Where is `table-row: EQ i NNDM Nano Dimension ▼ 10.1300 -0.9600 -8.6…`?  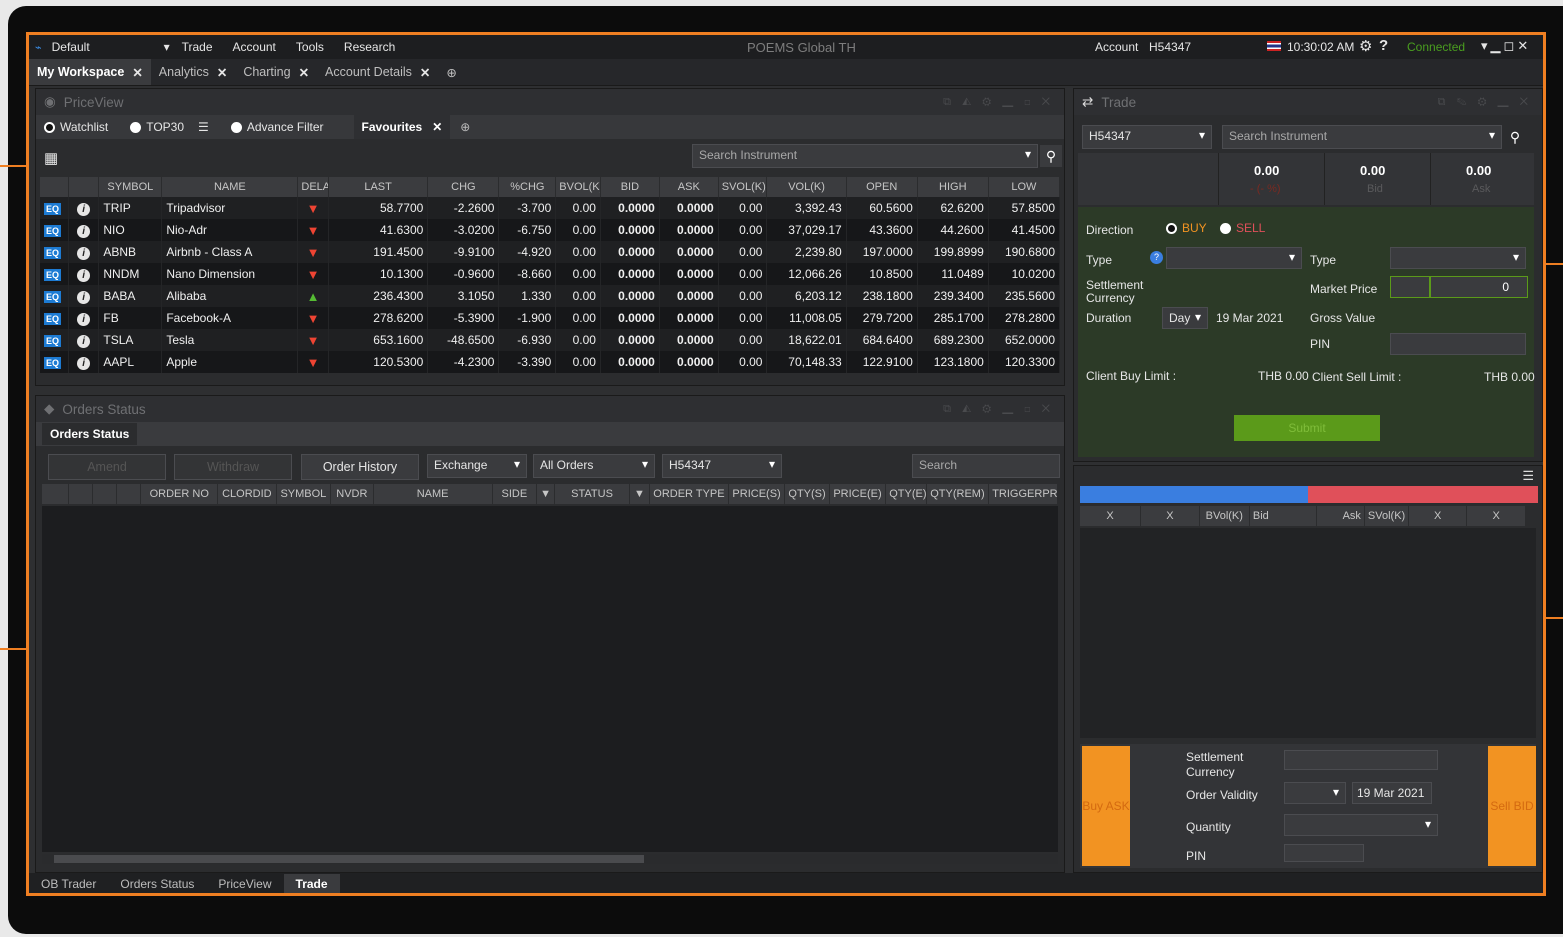 table-row: EQ i NNDM Nano Dimension ▼ 10.1300 -0.9600 -8.6… is located at coordinates (550, 274).